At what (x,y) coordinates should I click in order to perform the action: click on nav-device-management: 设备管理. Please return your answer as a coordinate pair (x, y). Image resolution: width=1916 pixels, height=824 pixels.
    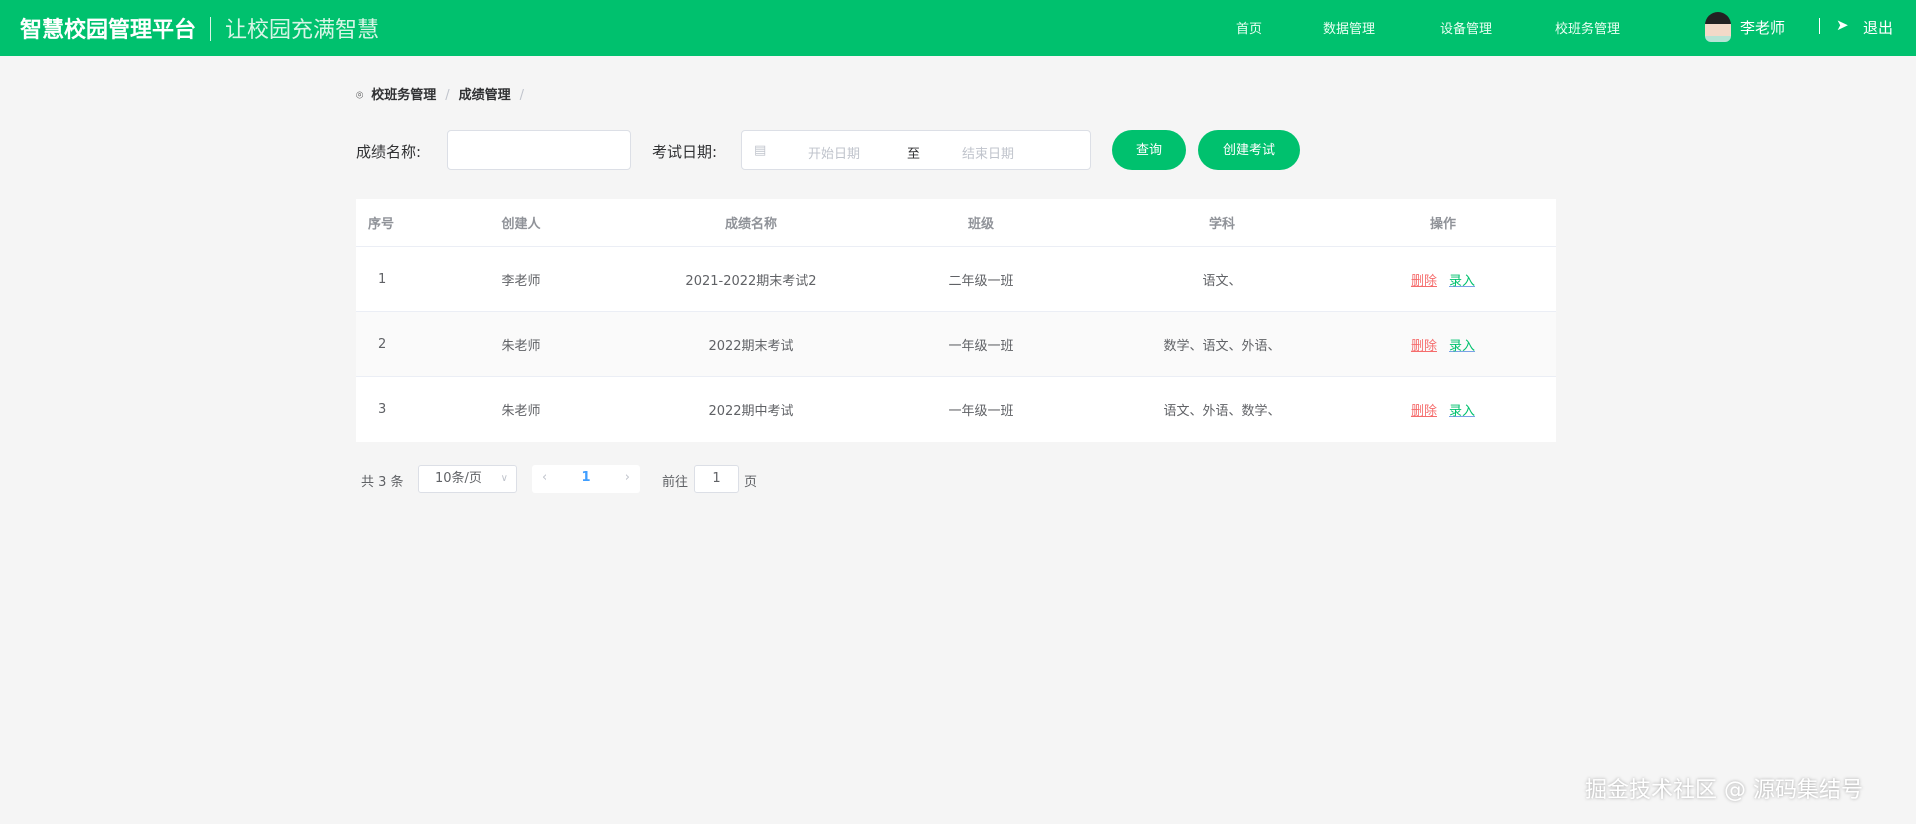
    Looking at the image, I should click on (1466, 27).